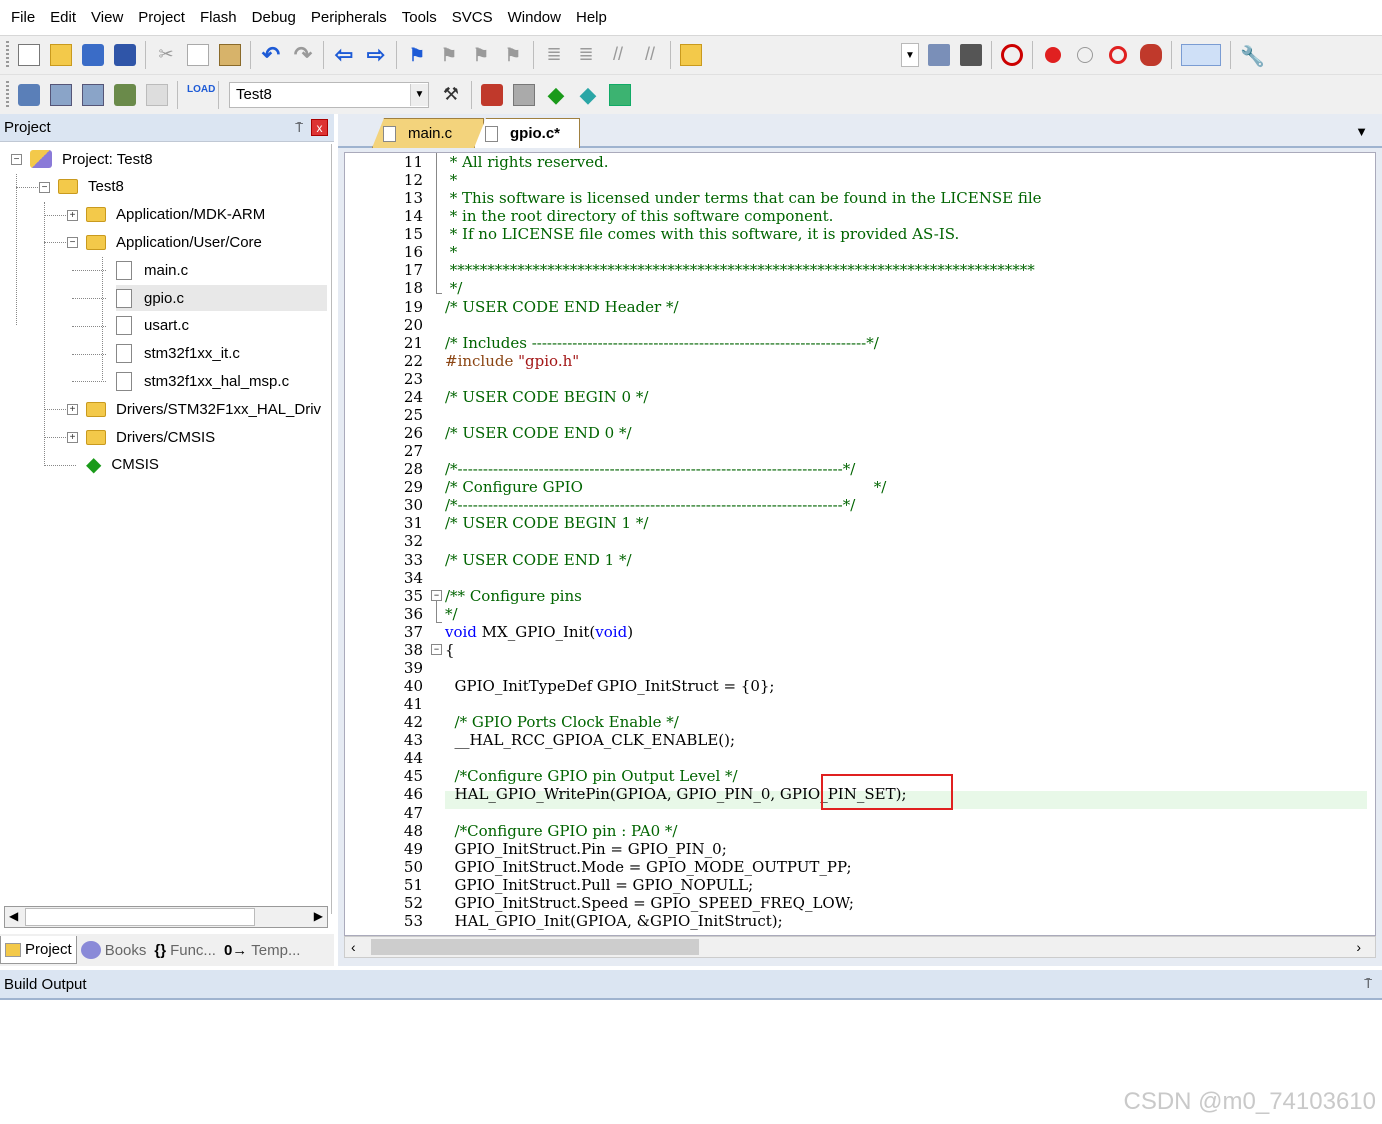 Image resolution: width=1382 pixels, height=1124 pixels. Describe the element at coordinates (319, 127) in the screenshot. I see `close-icon: x` at that location.